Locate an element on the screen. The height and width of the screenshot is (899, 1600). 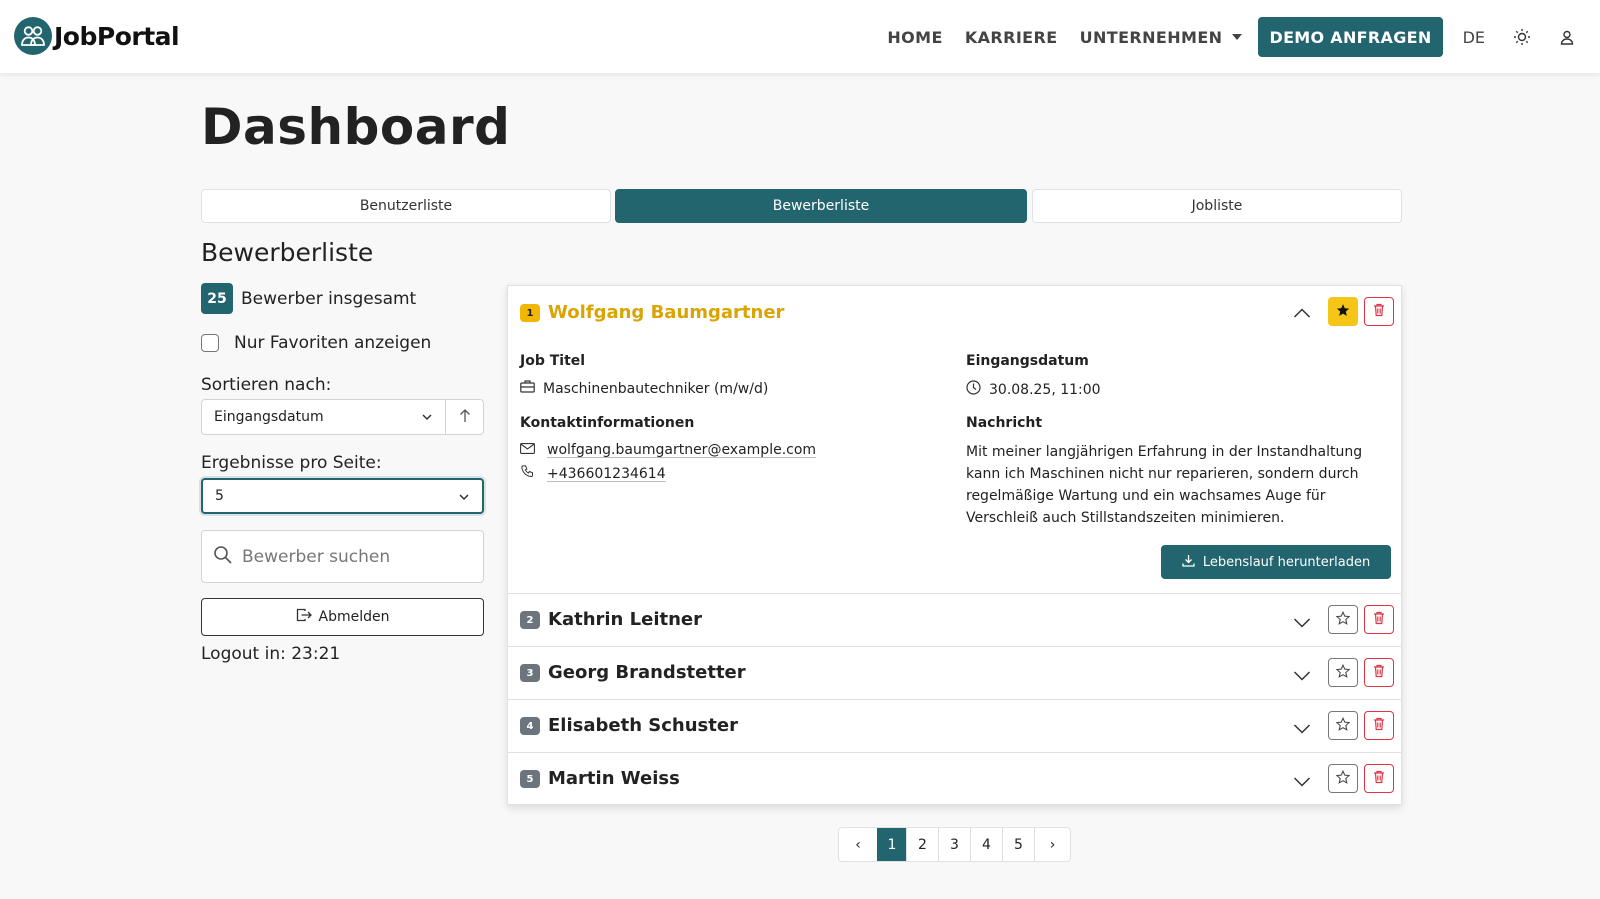
language-switch: DE is located at coordinates (1474, 37).